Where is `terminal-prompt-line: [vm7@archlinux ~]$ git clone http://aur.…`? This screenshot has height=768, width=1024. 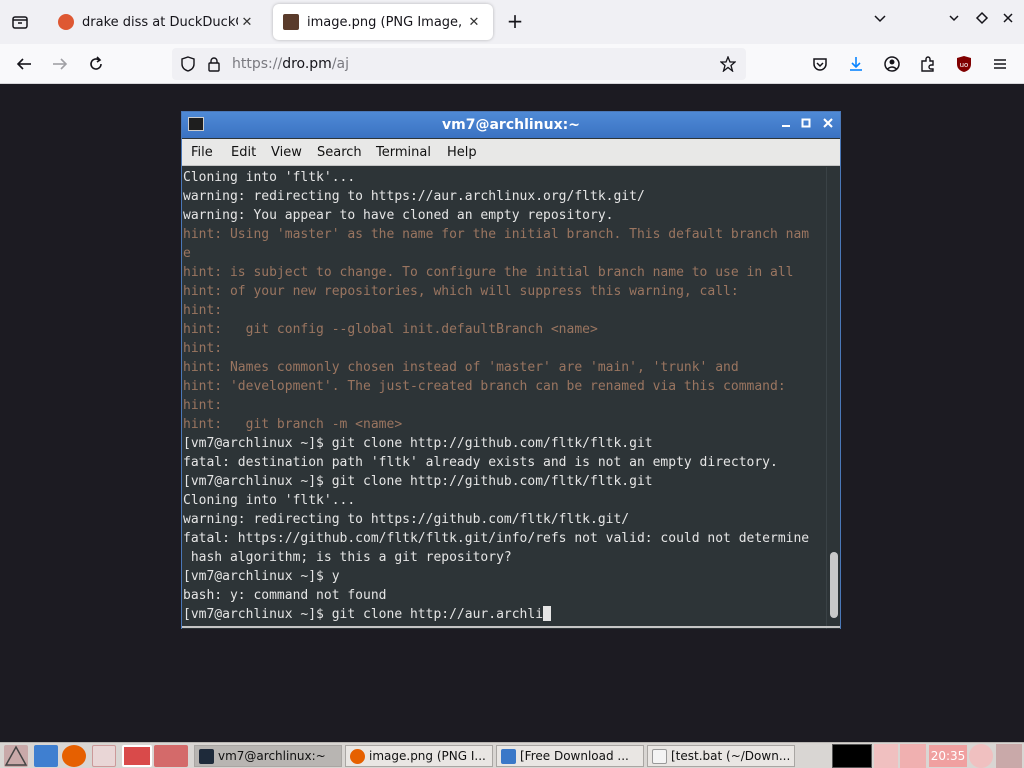
terminal-prompt-line: [vm7@archlinux ~]$ git clone http://aur.… is located at coordinates (504, 614).